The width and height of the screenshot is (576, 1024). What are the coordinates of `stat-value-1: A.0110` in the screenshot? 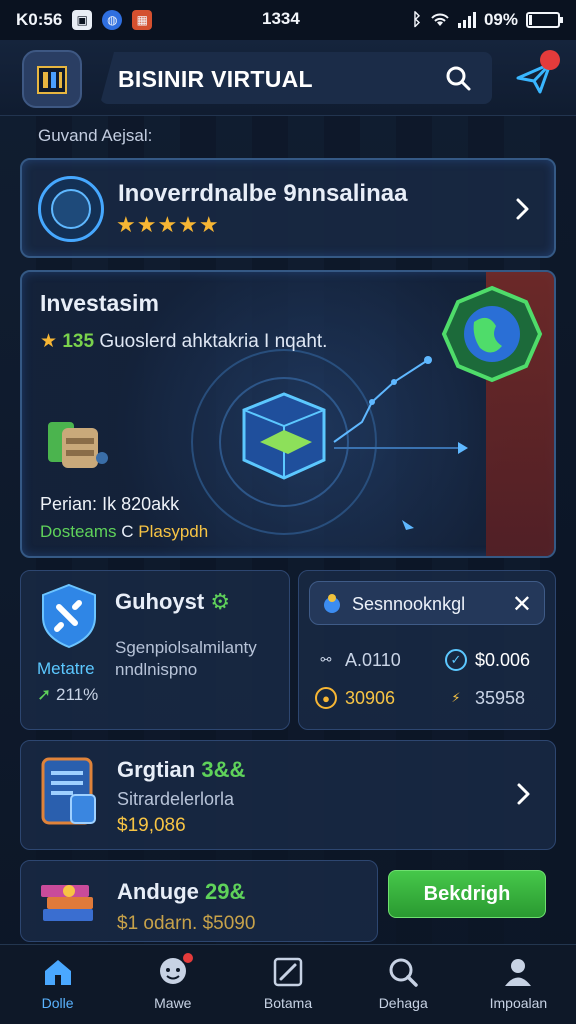 It's located at (373, 659).